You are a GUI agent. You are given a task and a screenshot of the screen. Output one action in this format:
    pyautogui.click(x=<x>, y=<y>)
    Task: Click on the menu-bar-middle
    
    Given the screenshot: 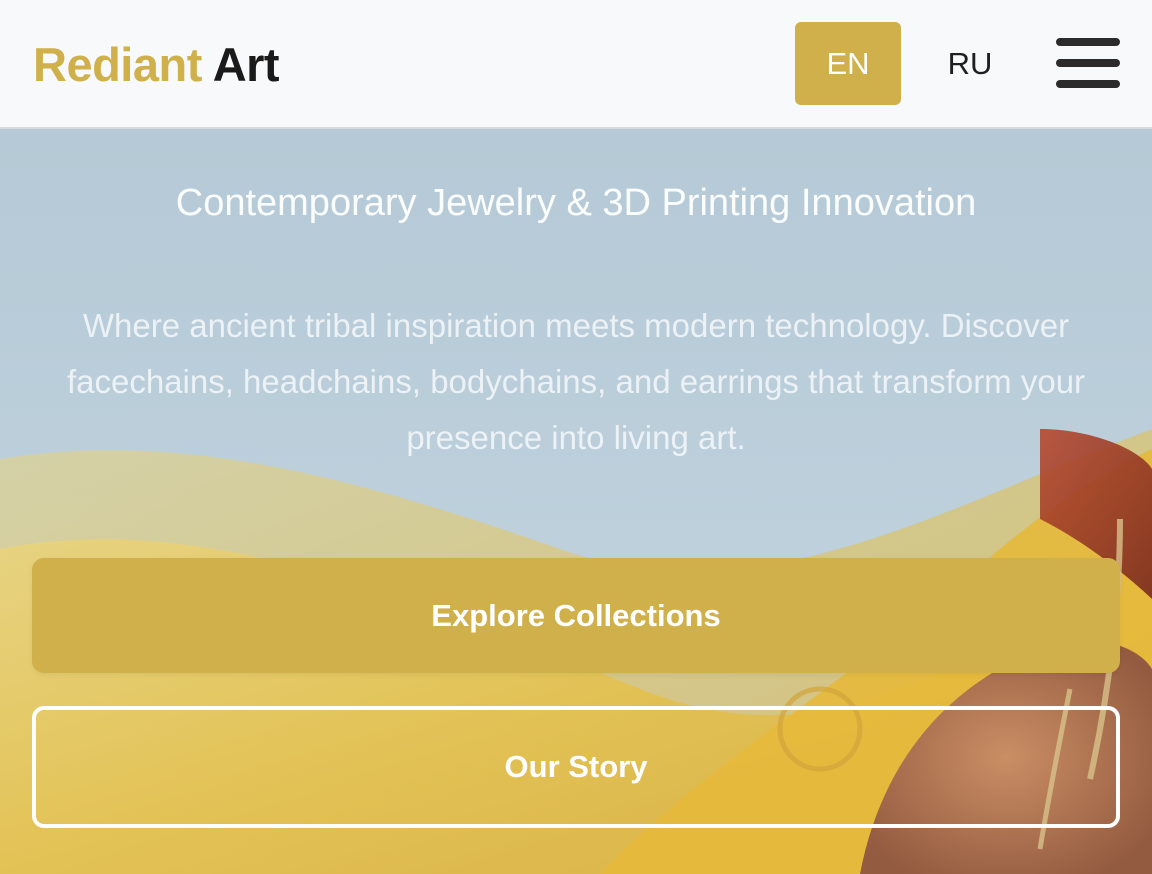 What is the action you would take?
    pyautogui.click(x=1088, y=63)
    